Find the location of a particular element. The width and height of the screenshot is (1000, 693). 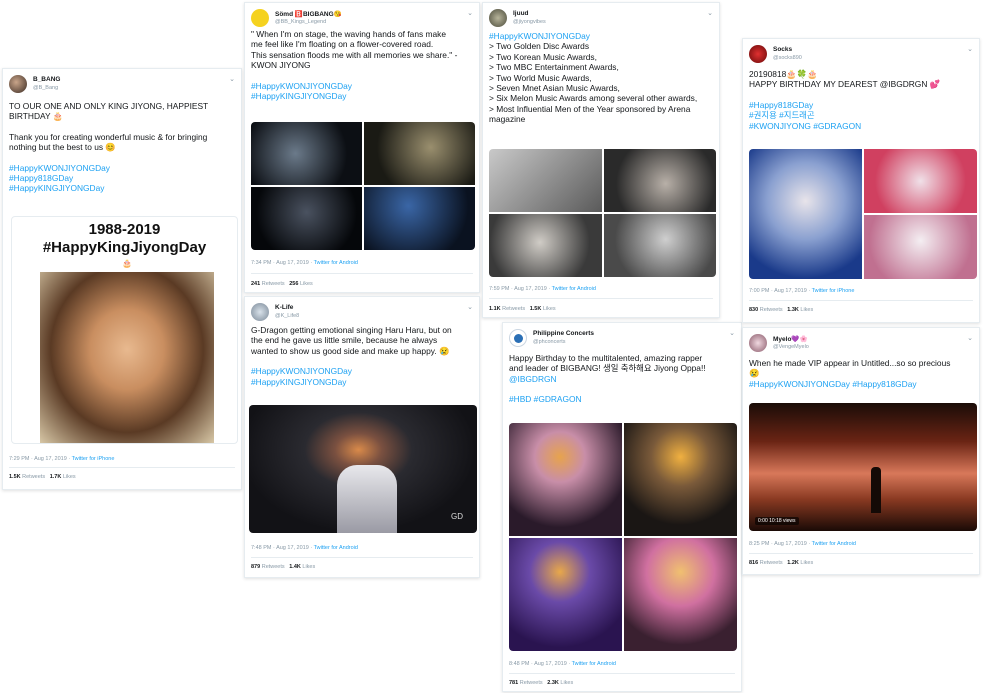

user-handle: @socks890 is located at coordinates (787, 58).